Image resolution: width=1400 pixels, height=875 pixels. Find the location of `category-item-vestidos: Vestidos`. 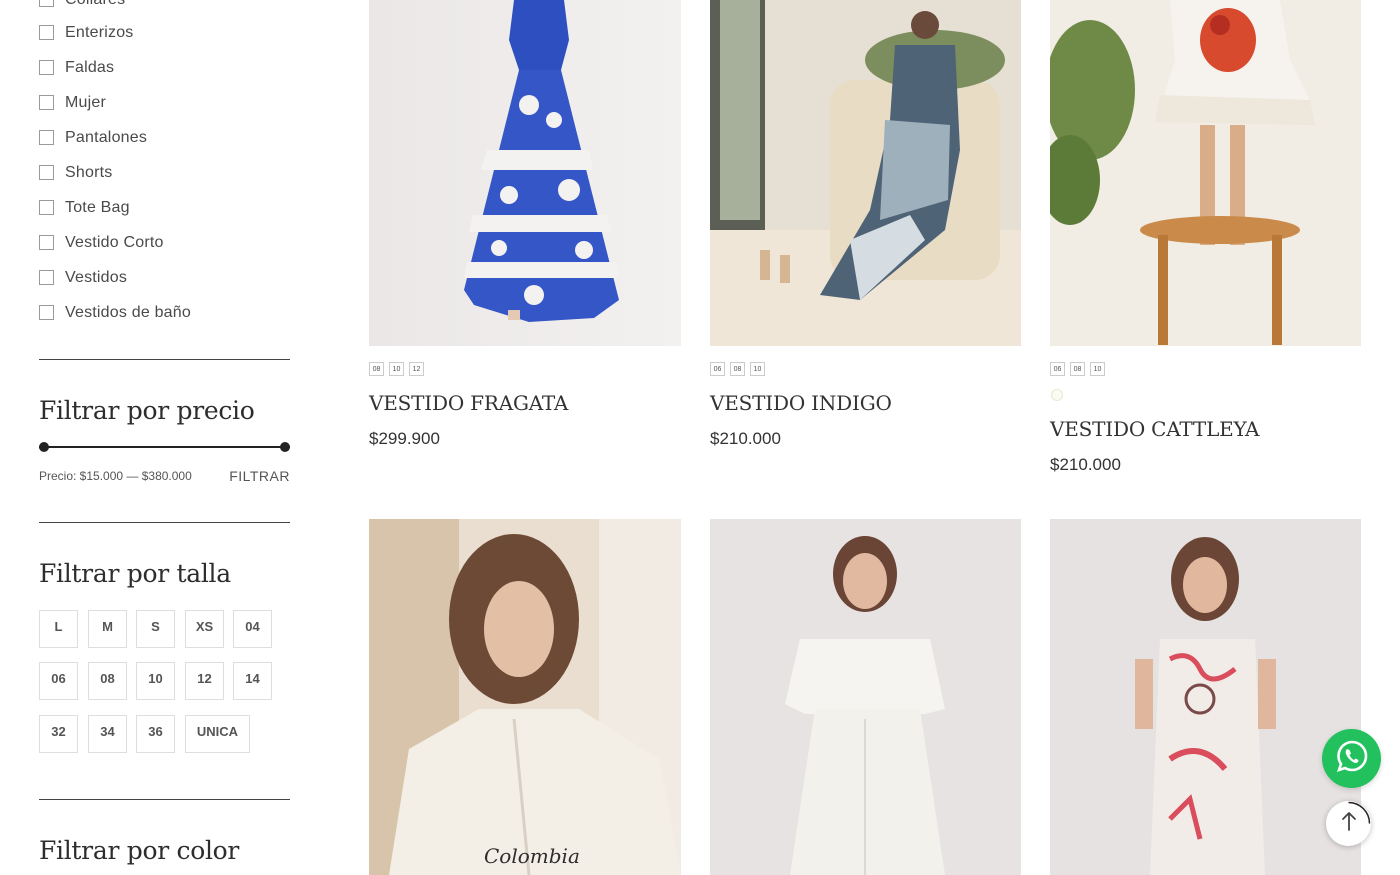

category-item-vestidos: Vestidos is located at coordinates (83, 277).